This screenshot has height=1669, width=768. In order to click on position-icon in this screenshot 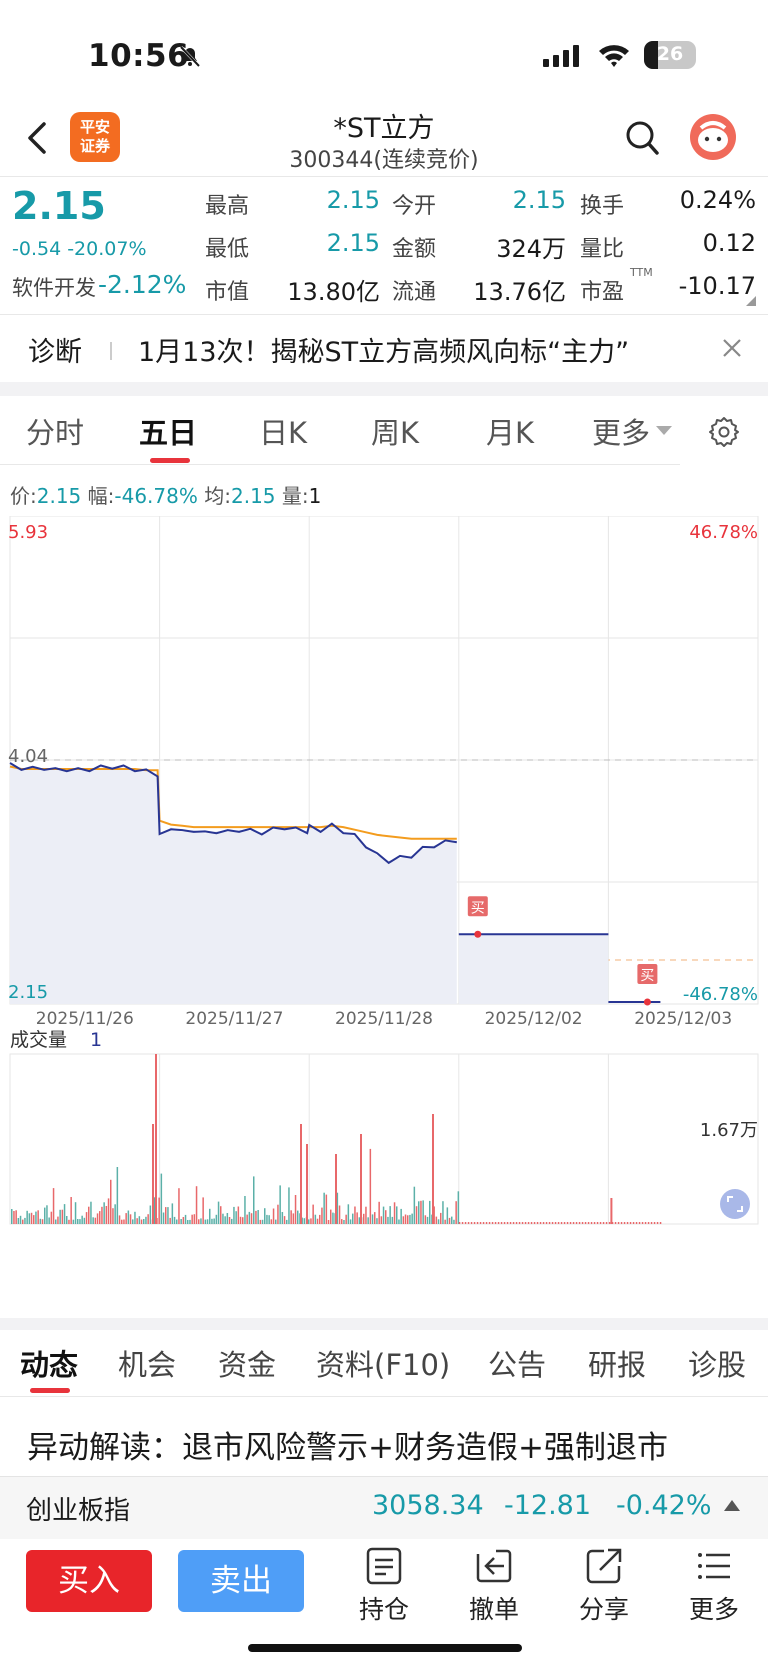, I will do `click(384, 1566)`.